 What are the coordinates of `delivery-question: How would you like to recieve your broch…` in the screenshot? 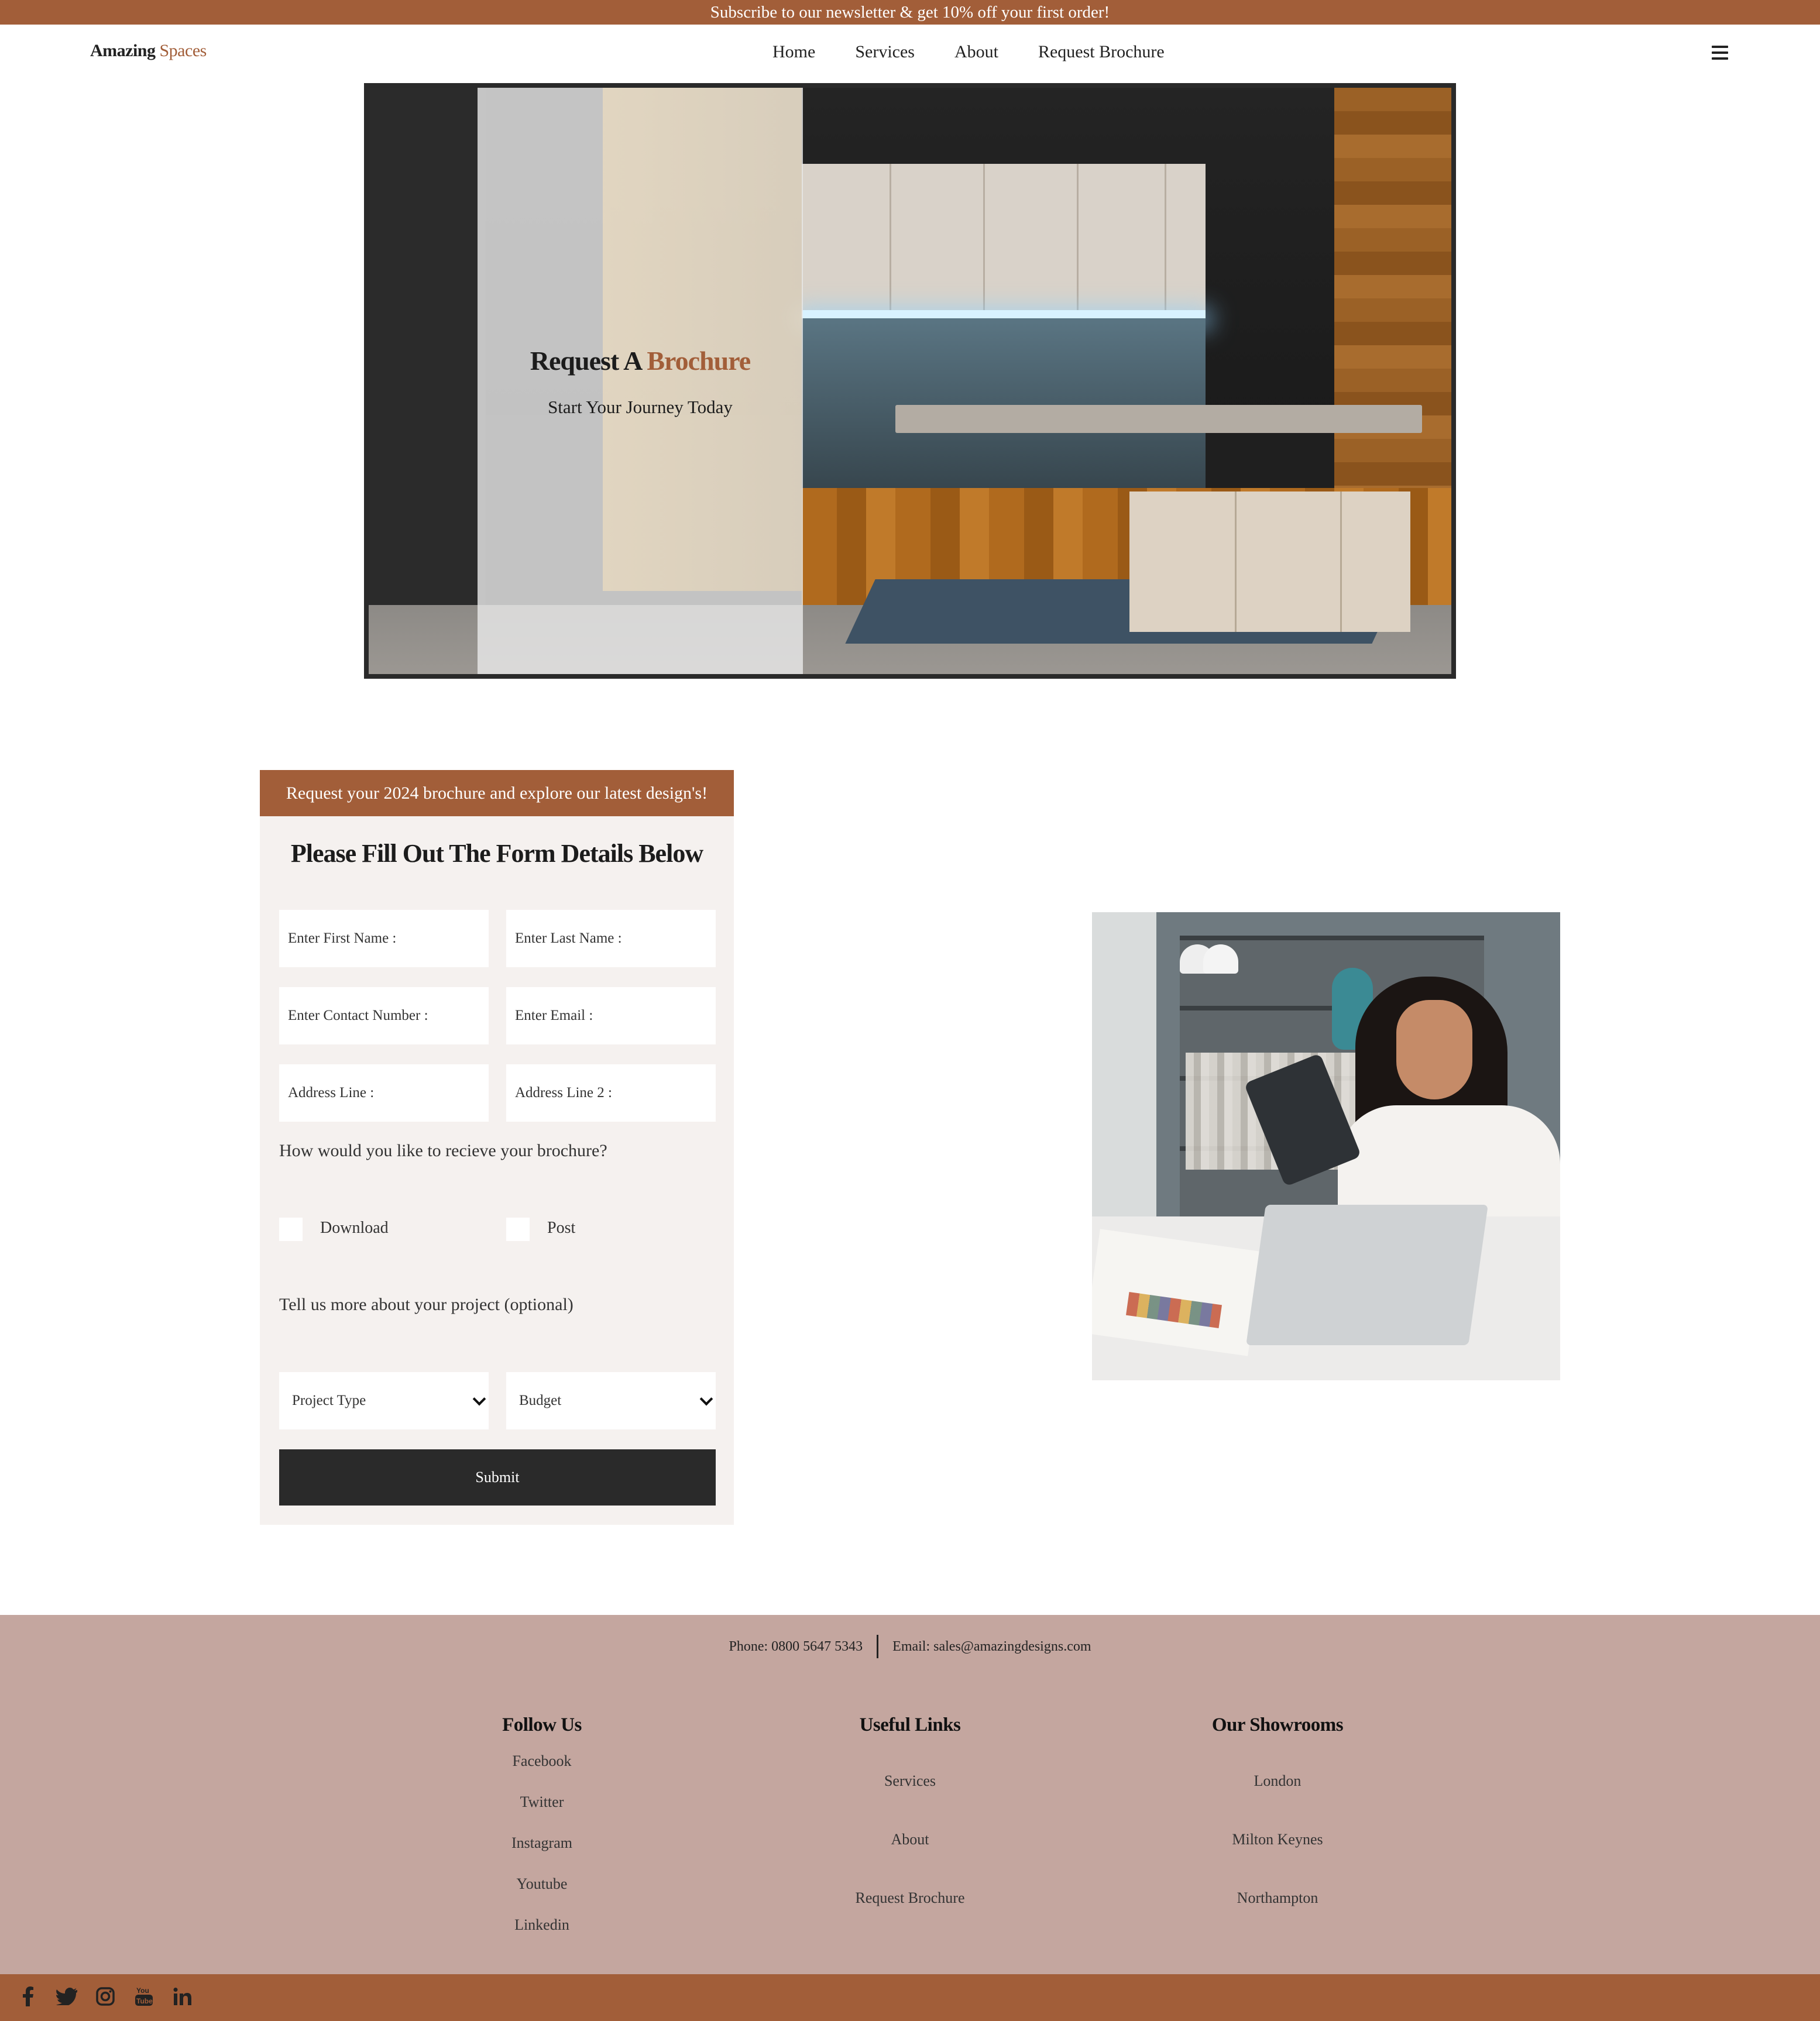 It's located at (443, 1151).